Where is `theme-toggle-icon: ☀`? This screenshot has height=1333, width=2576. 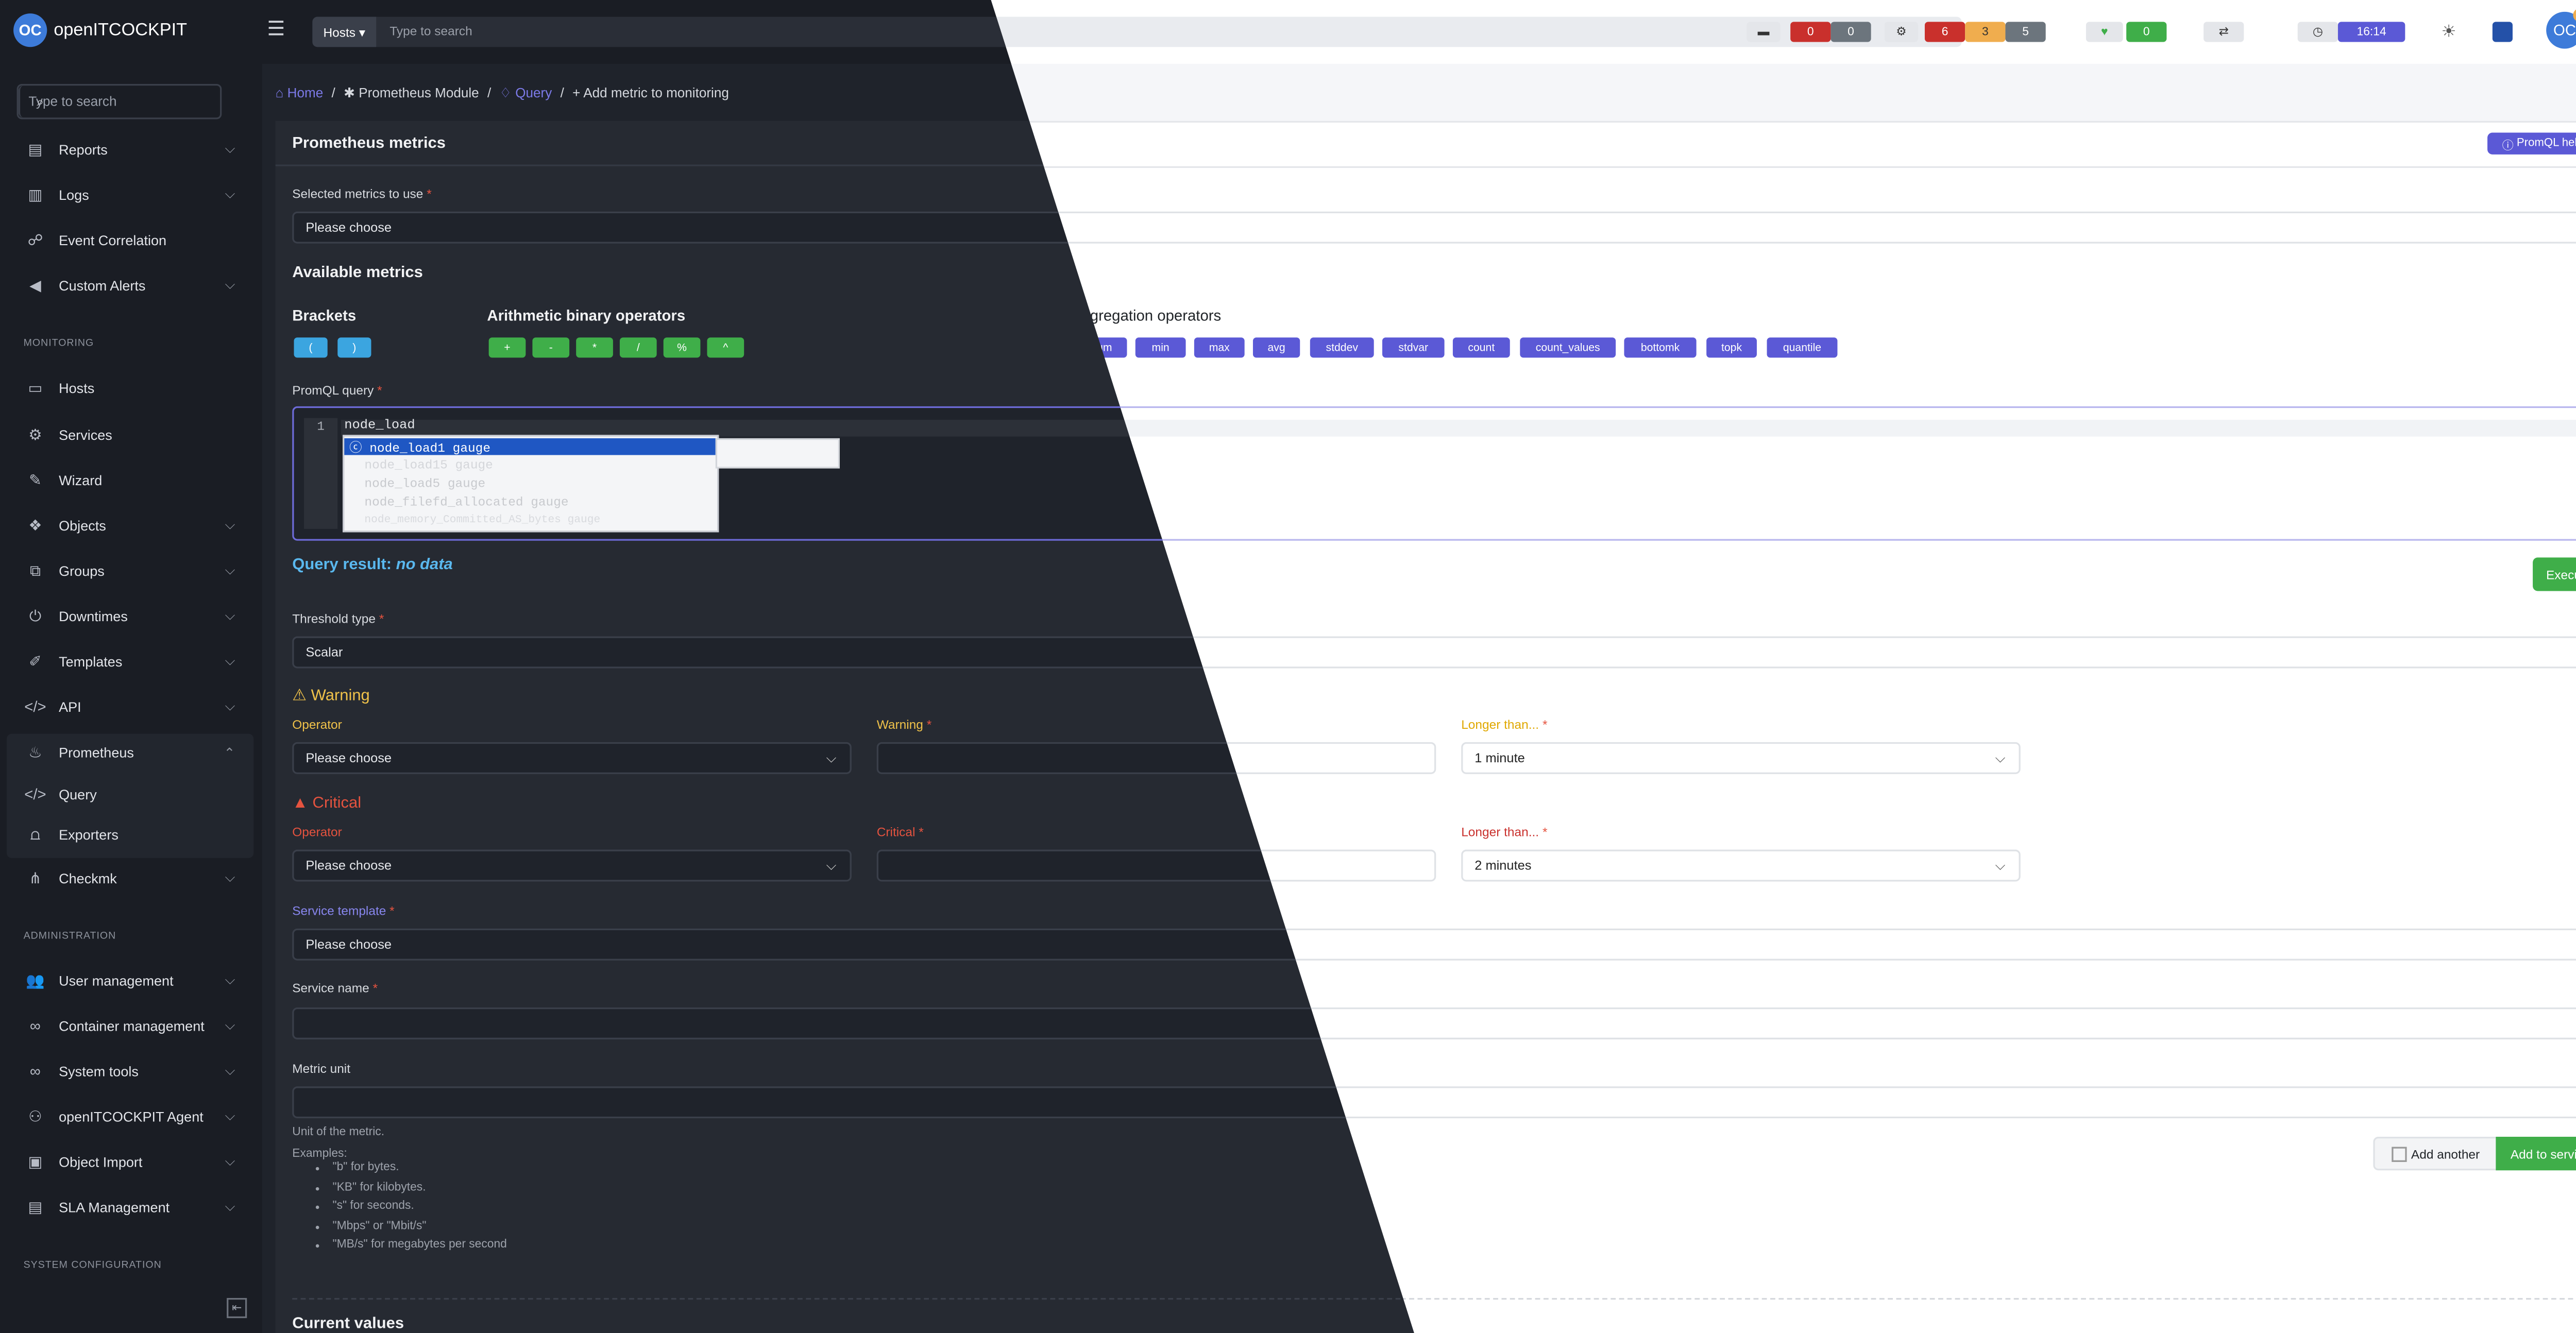 theme-toggle-icon: ☀ is located at coordinates (2449, 32).